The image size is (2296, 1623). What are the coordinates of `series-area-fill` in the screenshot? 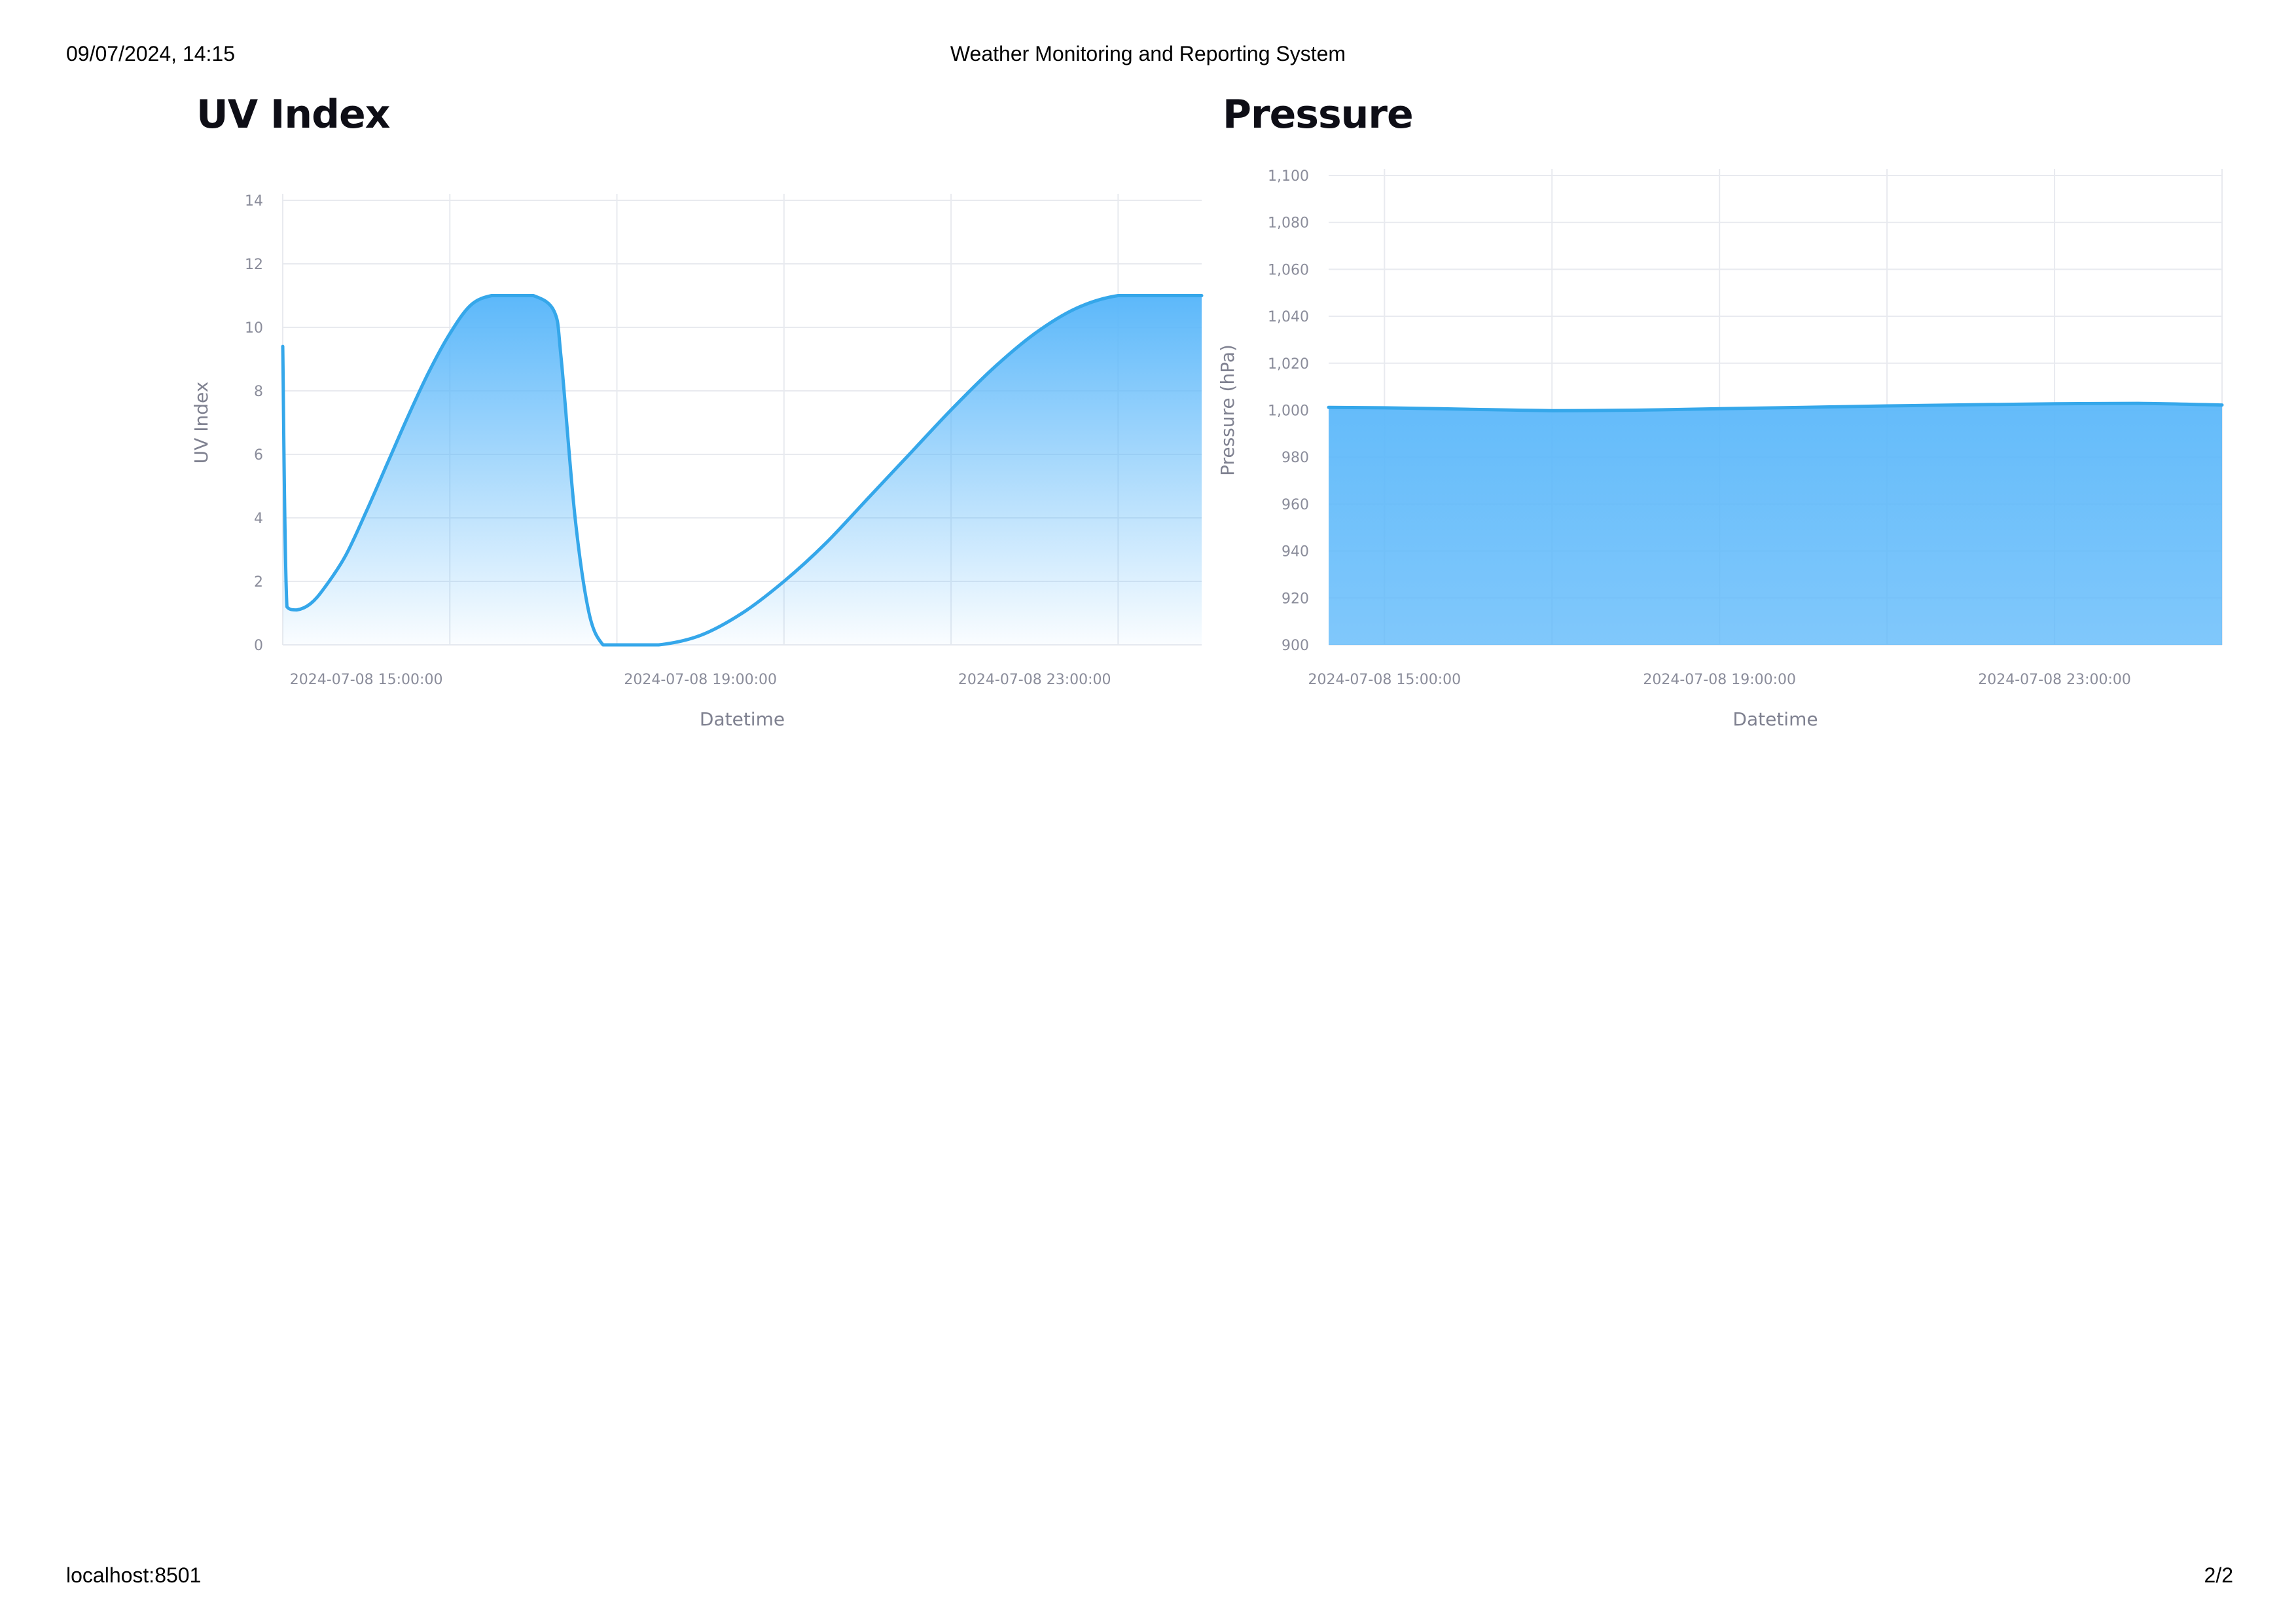 It's located at (1775, 524).